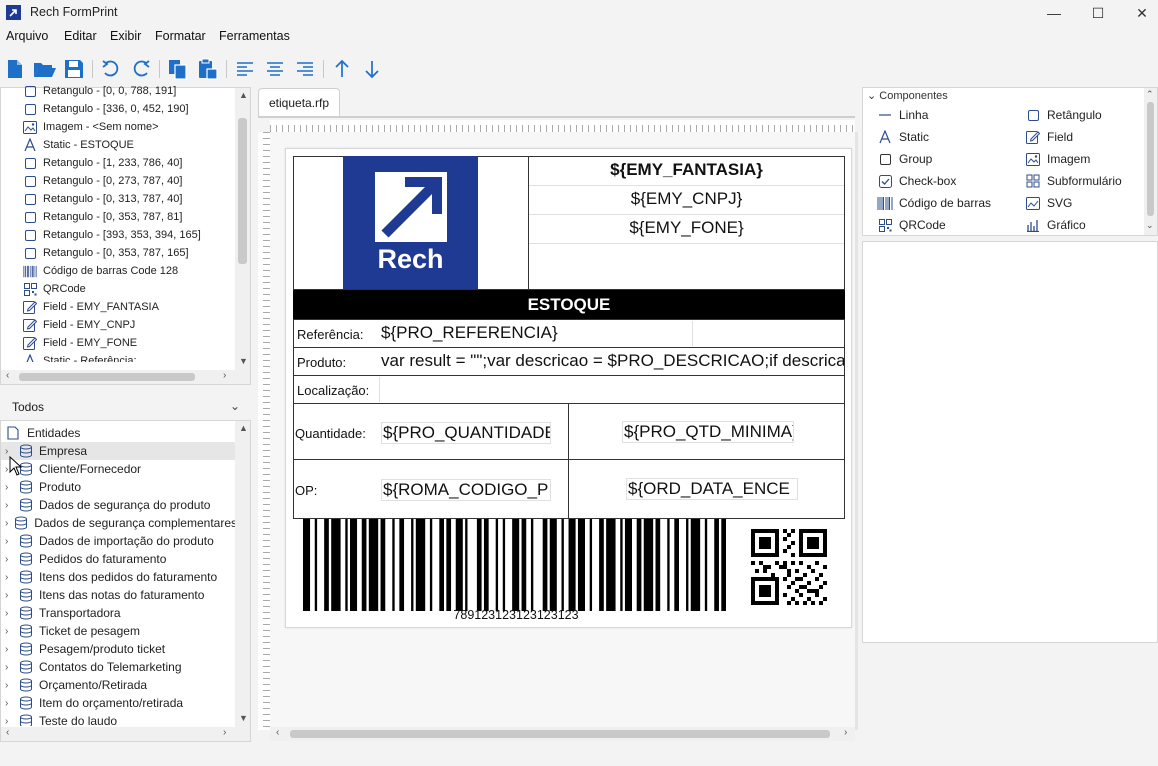 This screenshot has height=766, width=1158. What do you see at coordinates (305, 69) in the screenshot?
I see `align-right-icon` at bounding box center [305, 69].